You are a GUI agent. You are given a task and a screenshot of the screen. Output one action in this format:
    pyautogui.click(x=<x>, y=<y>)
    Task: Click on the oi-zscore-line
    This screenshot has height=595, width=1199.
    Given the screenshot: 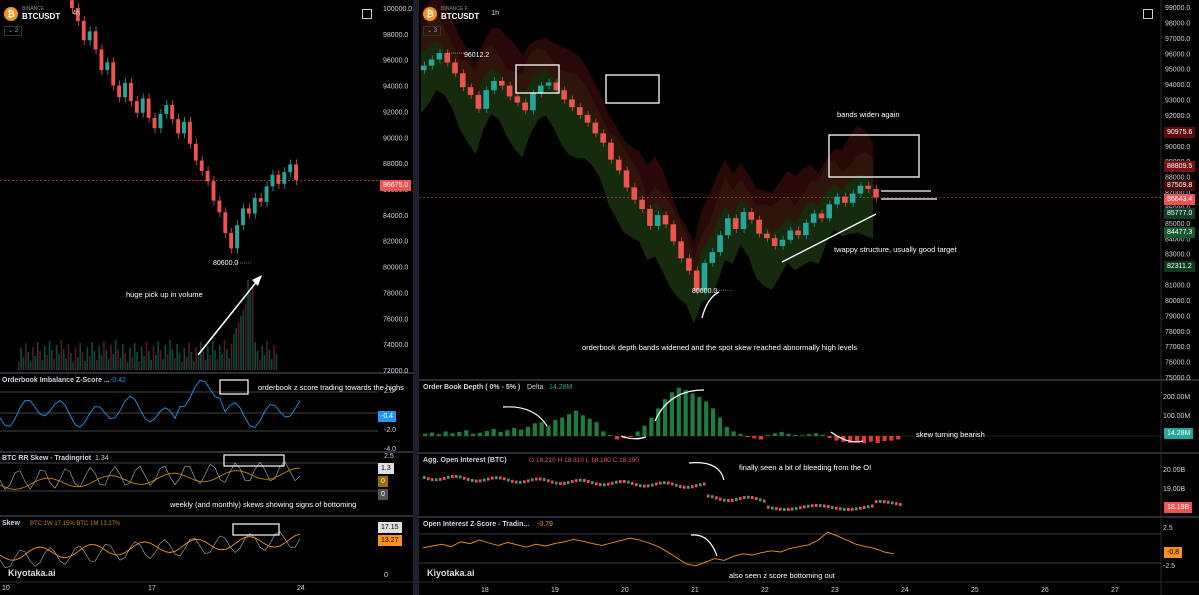 What is the action you would take?
    pyautogui.click(x=658, y=549)
    